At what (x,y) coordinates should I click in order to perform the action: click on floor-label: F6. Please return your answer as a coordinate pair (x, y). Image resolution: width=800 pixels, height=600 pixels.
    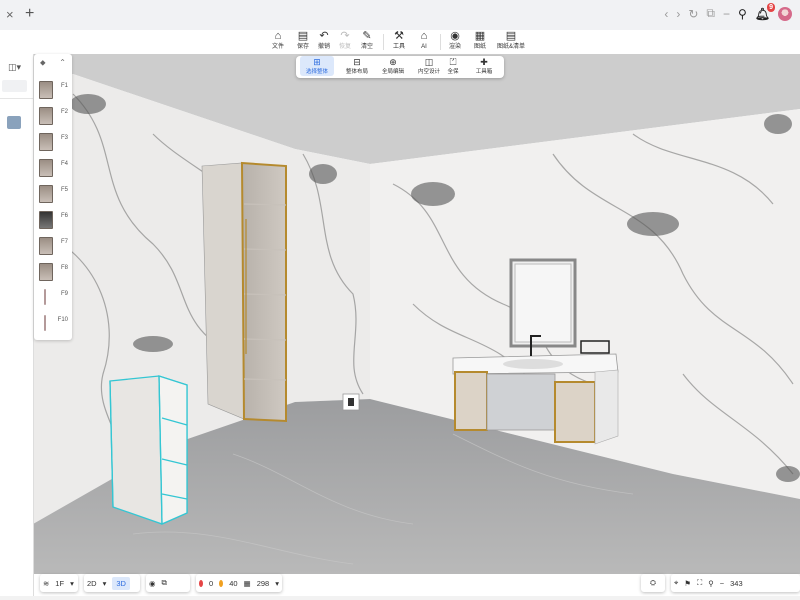
    Looking at the image, I should click on (64, 216).